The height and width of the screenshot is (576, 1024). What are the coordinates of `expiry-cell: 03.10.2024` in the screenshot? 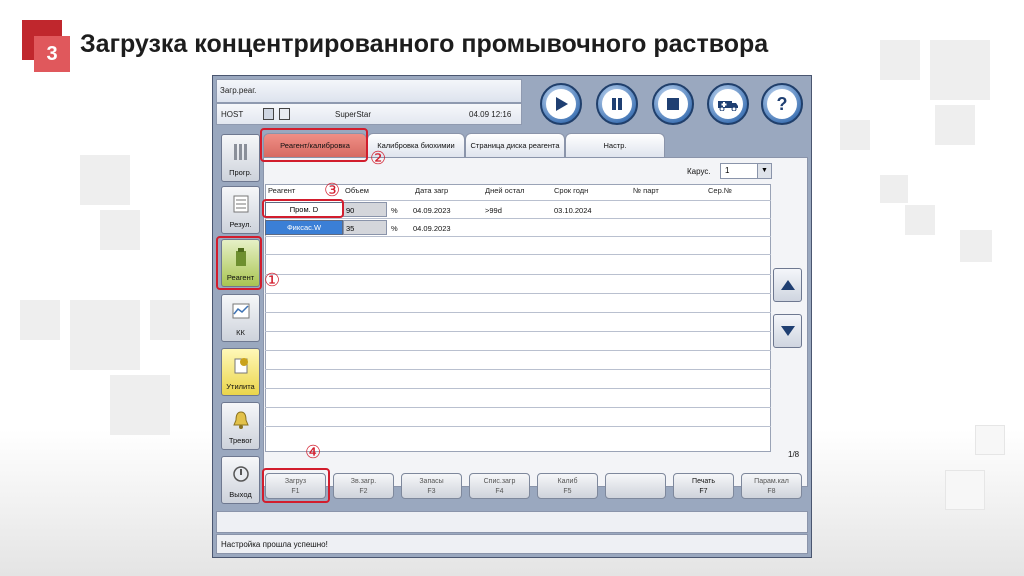 It's located at (573, 210).